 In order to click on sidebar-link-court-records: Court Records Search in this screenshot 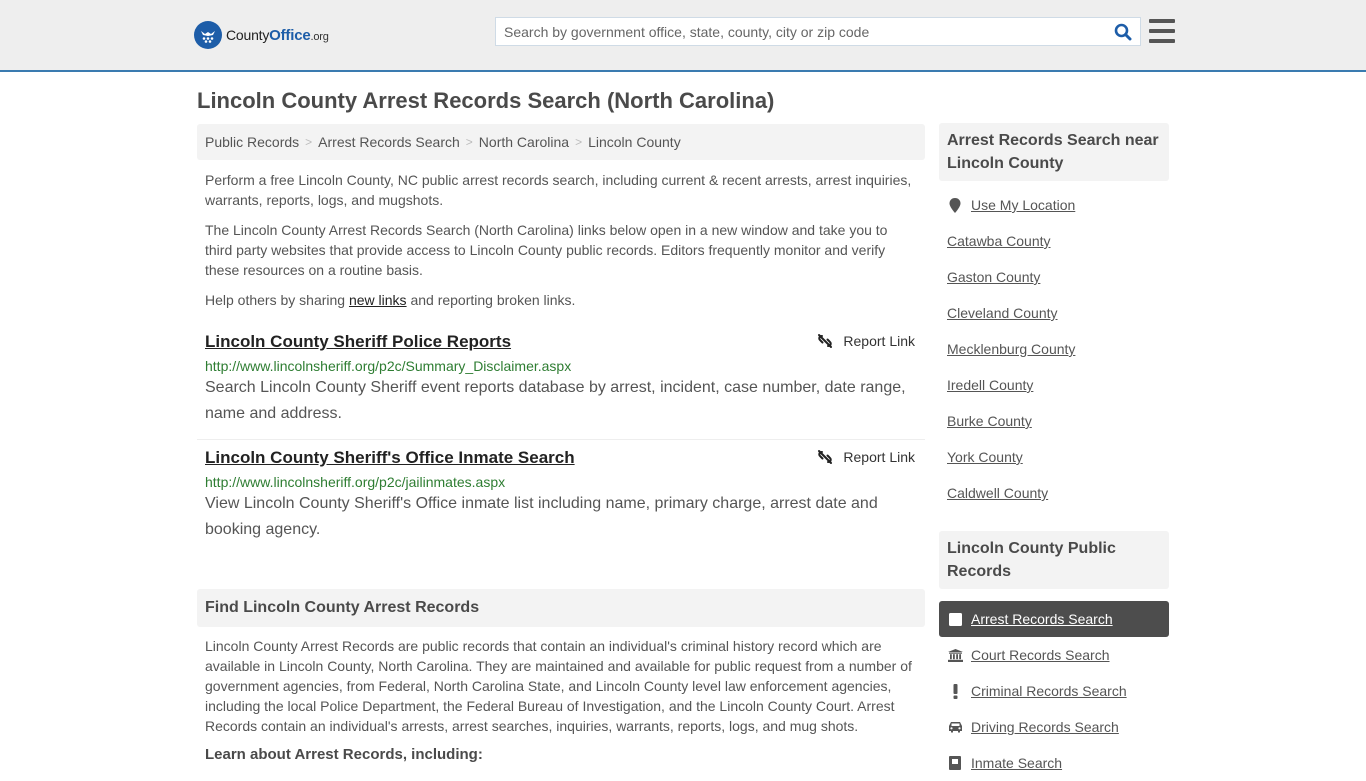, I will do `click(1040, 655)`.